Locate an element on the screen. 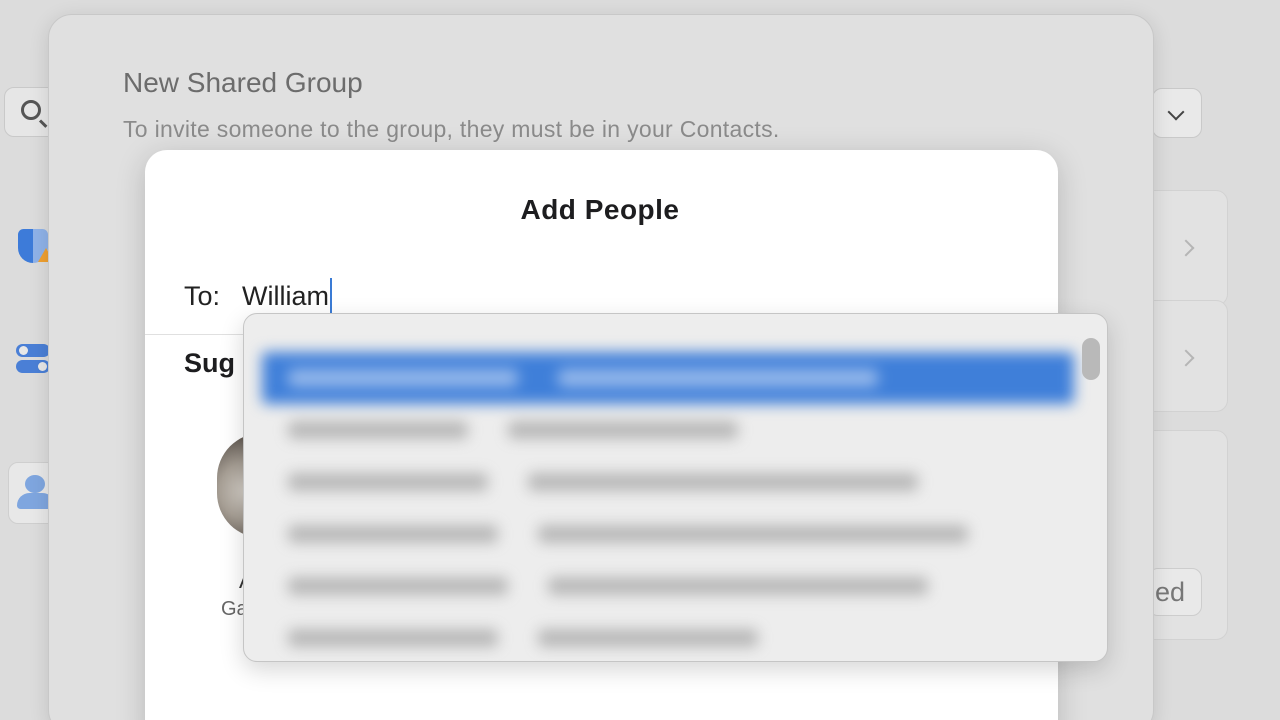 The width and height of the screenshot is (1280, 720). text-caret is located at coordinates (331, 296).